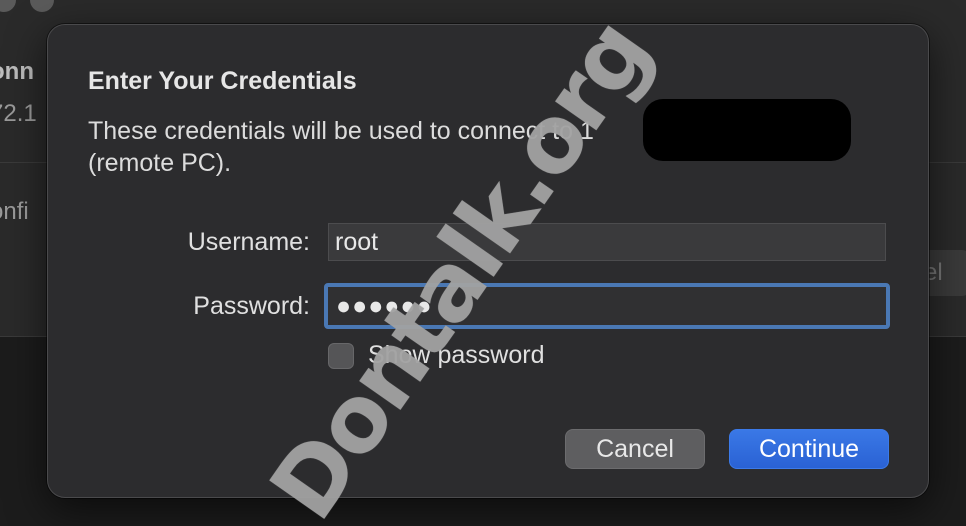 This screenshot has width=966, height=526. What do you see at coordinates (607, 242) in the screenshot?
I see `username-field: root` at bounding box center [607, 242].